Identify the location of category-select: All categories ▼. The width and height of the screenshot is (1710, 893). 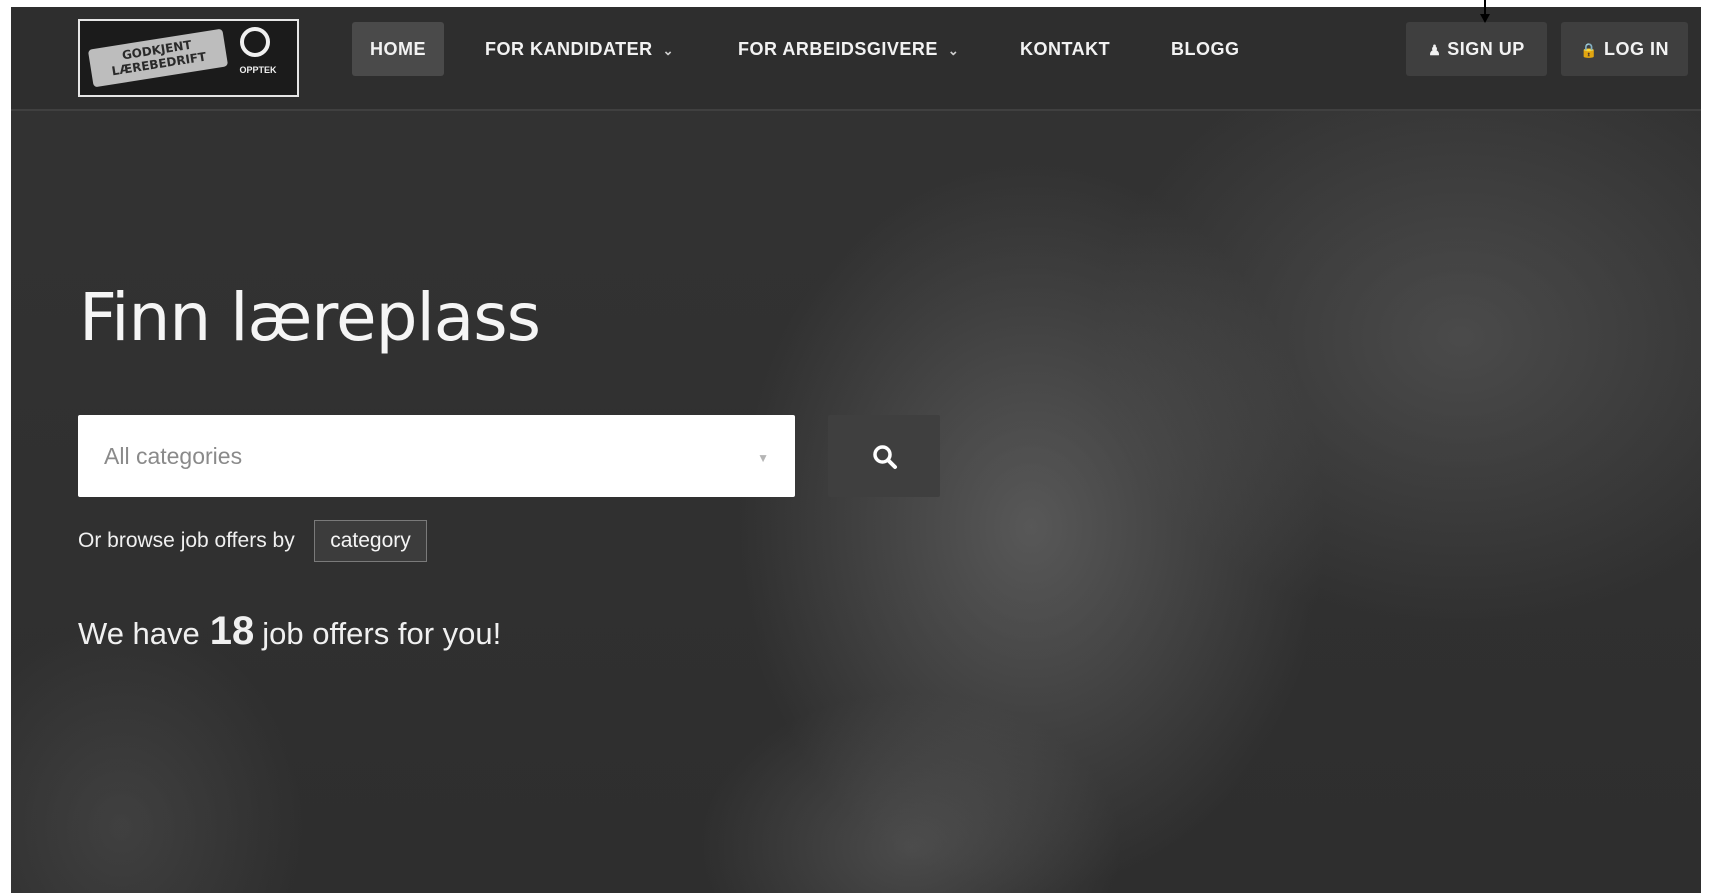
(436, 456).